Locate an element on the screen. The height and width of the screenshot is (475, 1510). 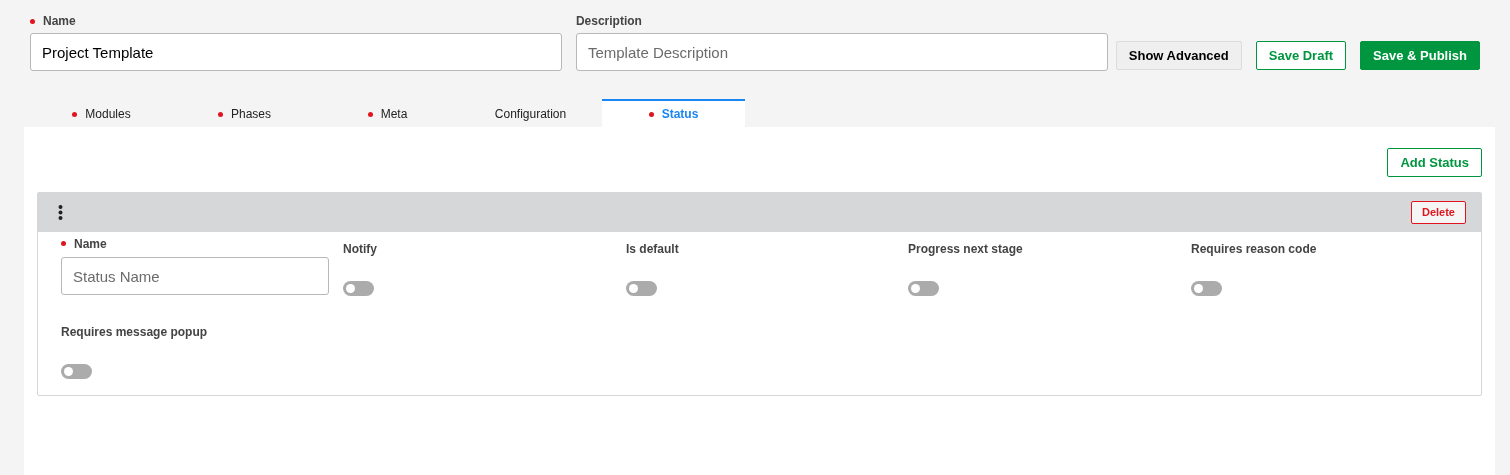
action-button: Save Draft is located at coordinates (1301, 55).